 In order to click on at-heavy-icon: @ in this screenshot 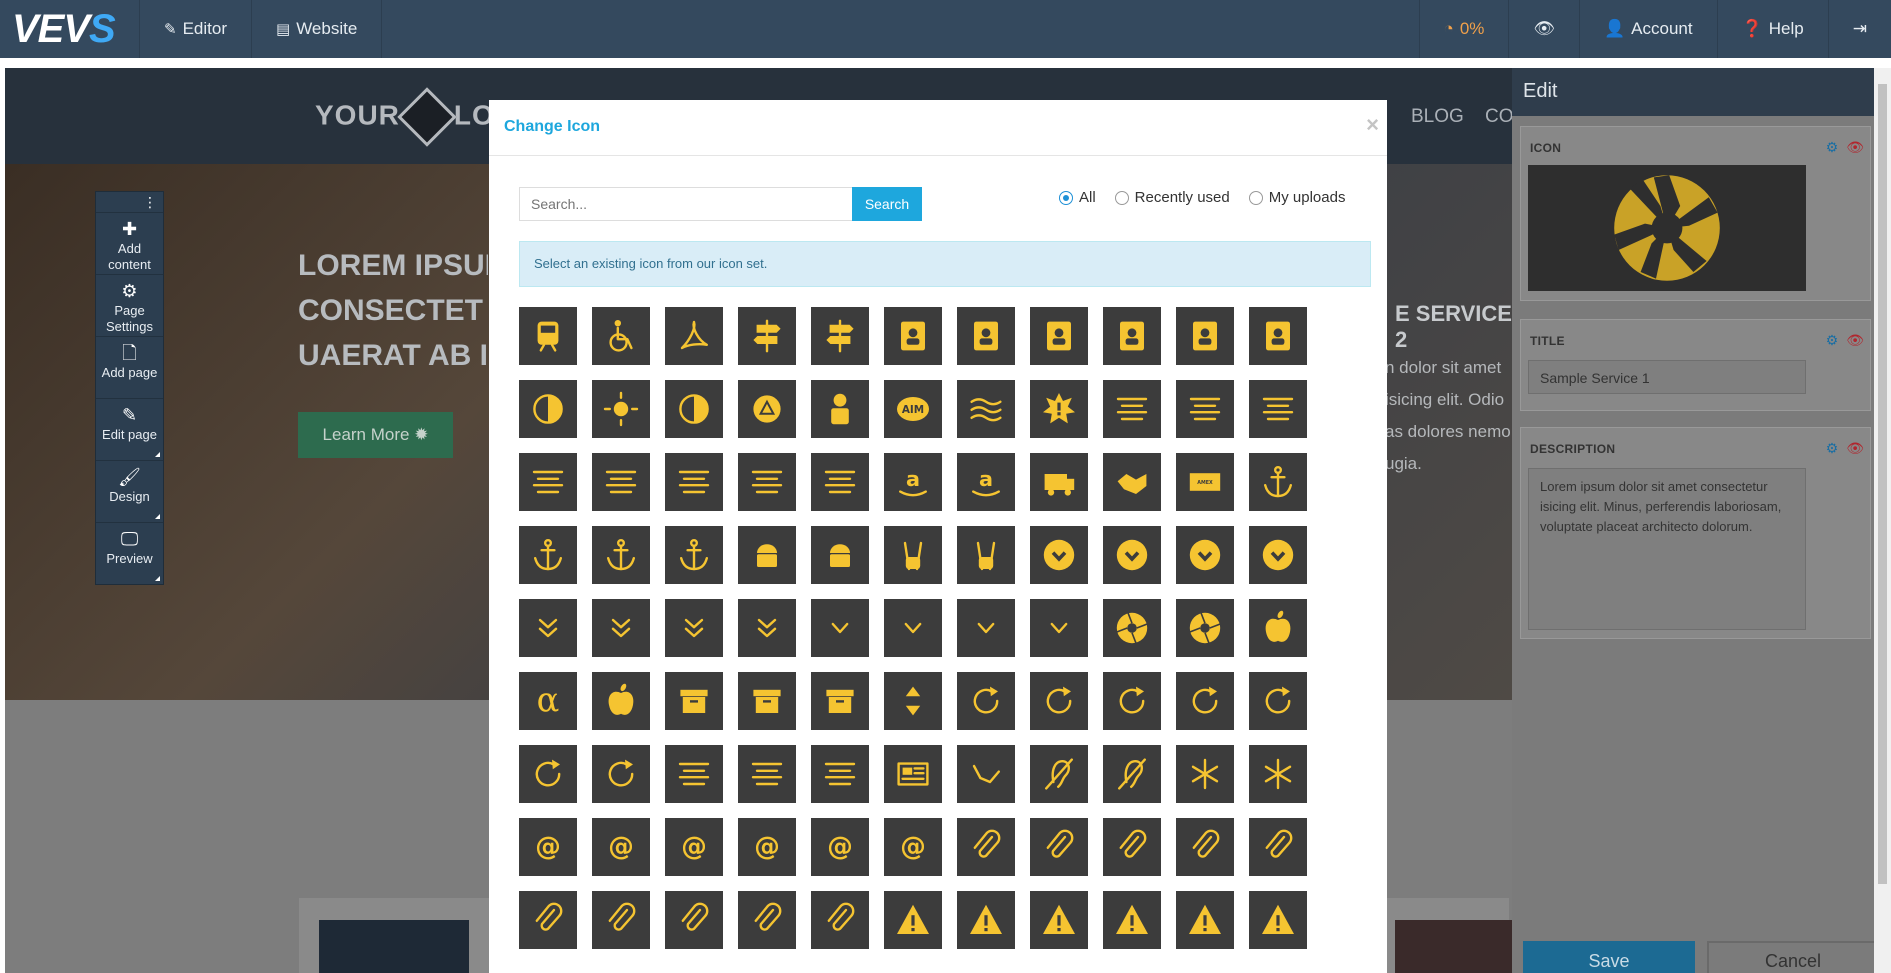, I will do `click(694, 847)`.